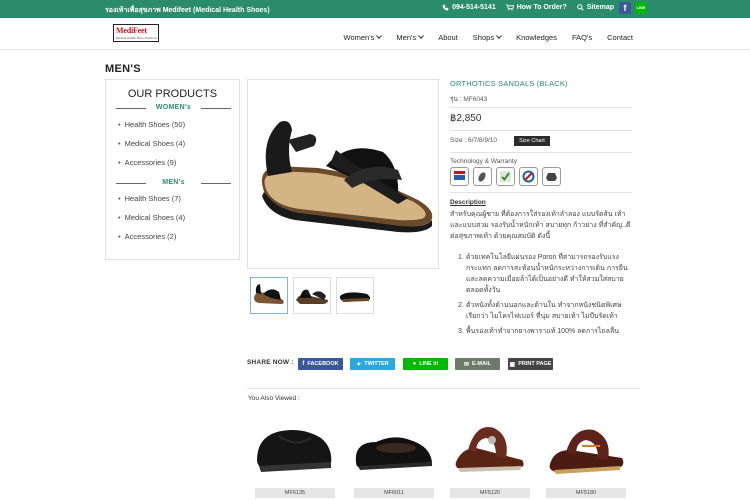 The height and width of the screenshot is (500, 750). I want to click on share-facebook-button: f FACEBOOK, so click(320, 364).